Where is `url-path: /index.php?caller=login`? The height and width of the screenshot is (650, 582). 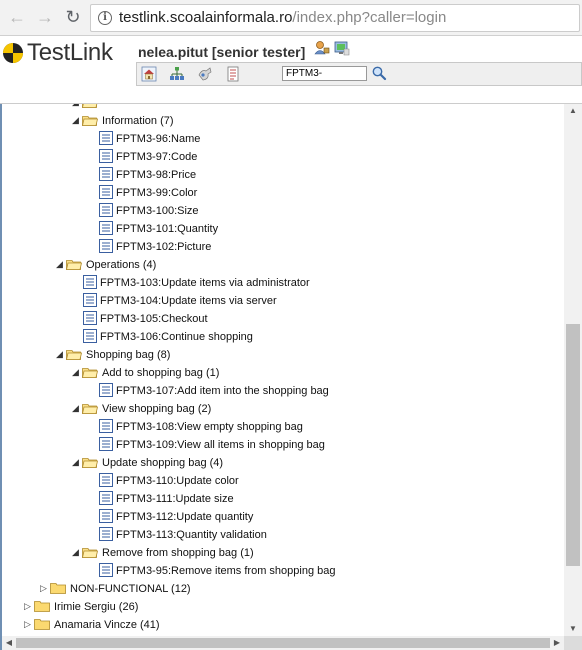
url-path: /index.php?caller=login is located at coordinates (369, 17).